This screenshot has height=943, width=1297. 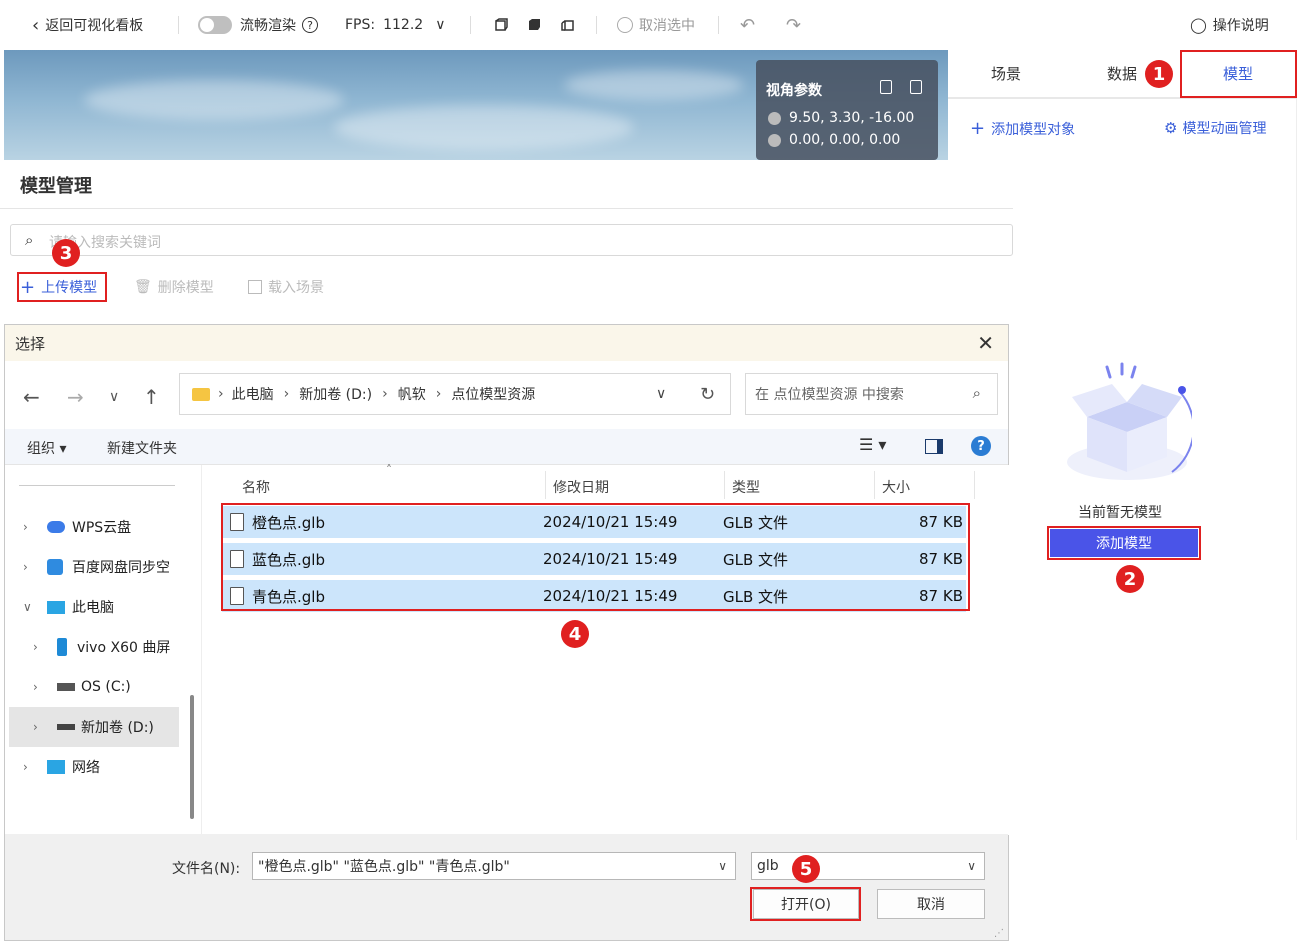 I want to click on column-name: 名称, so click(x=256, y=487).